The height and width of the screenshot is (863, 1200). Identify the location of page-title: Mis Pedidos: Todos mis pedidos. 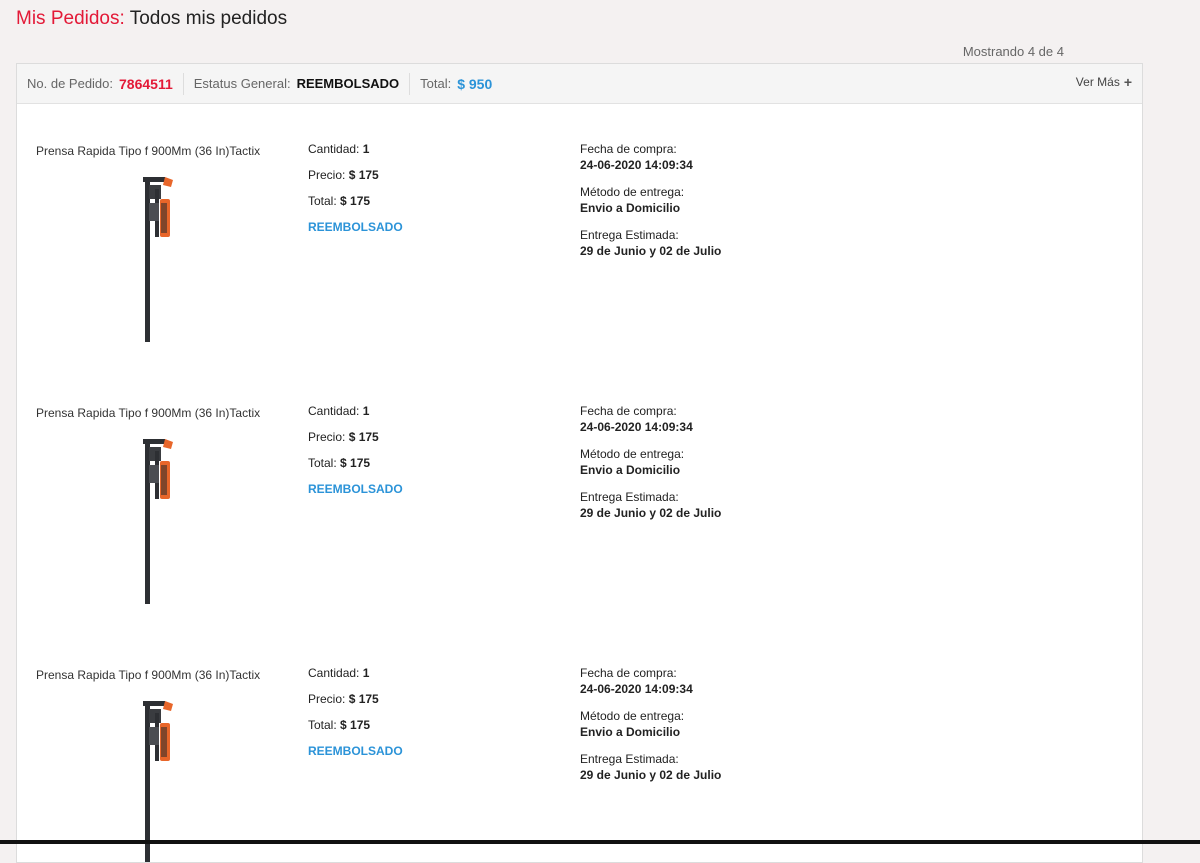
(151, 19).